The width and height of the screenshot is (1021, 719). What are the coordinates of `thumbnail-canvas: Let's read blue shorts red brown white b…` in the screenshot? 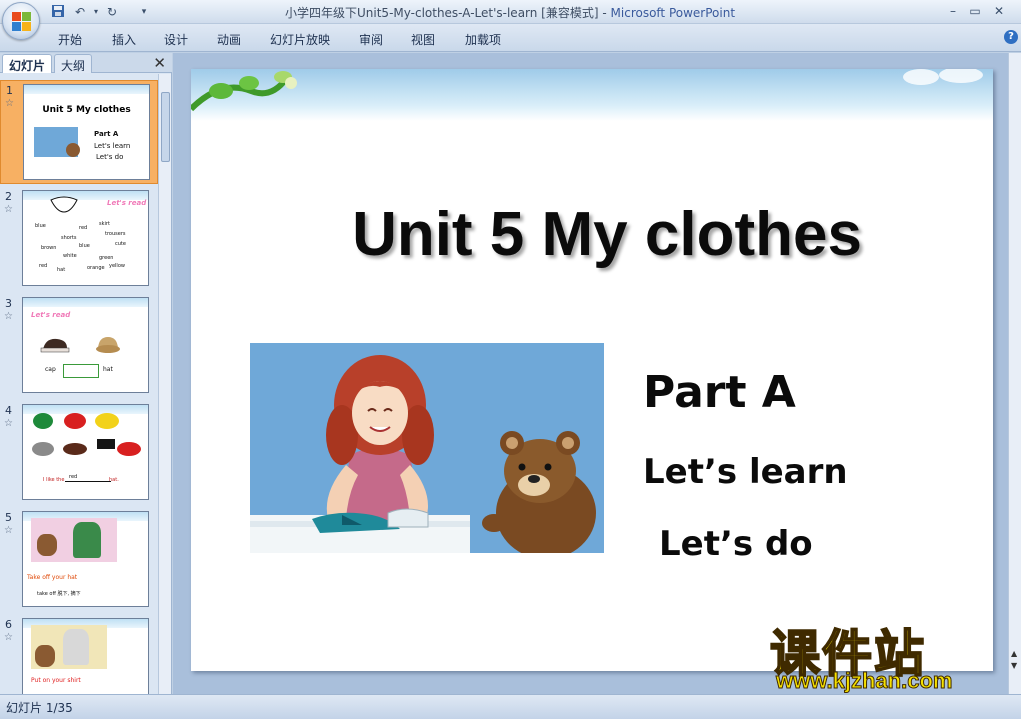 It's located at (85, 238).